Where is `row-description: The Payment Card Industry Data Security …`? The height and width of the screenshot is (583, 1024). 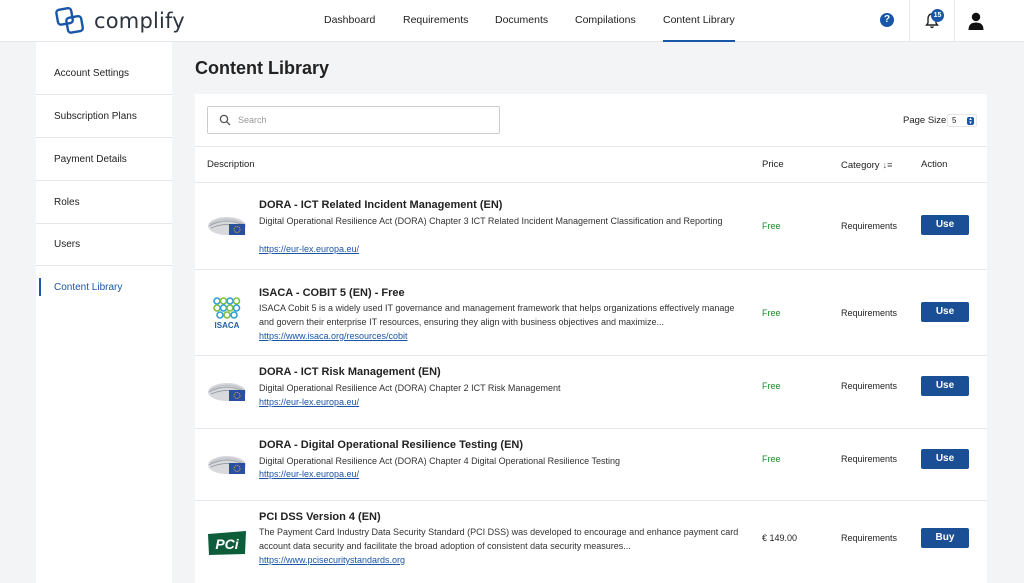 row-description: The Payment Card Industry Data Security … is located at coordinates (499, 539).